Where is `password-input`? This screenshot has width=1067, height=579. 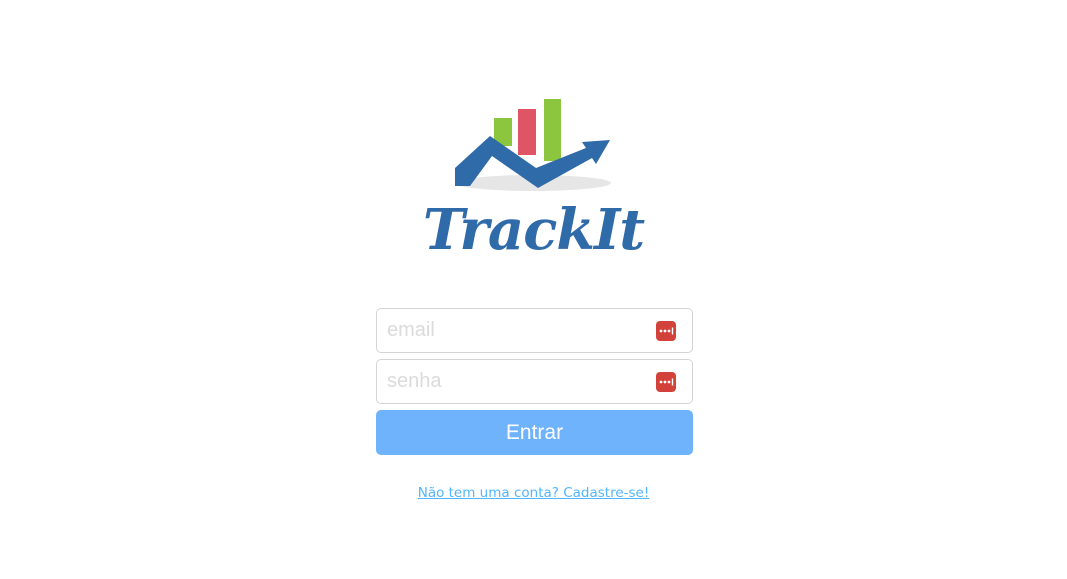 password-input is located at coordinates (534, 381).